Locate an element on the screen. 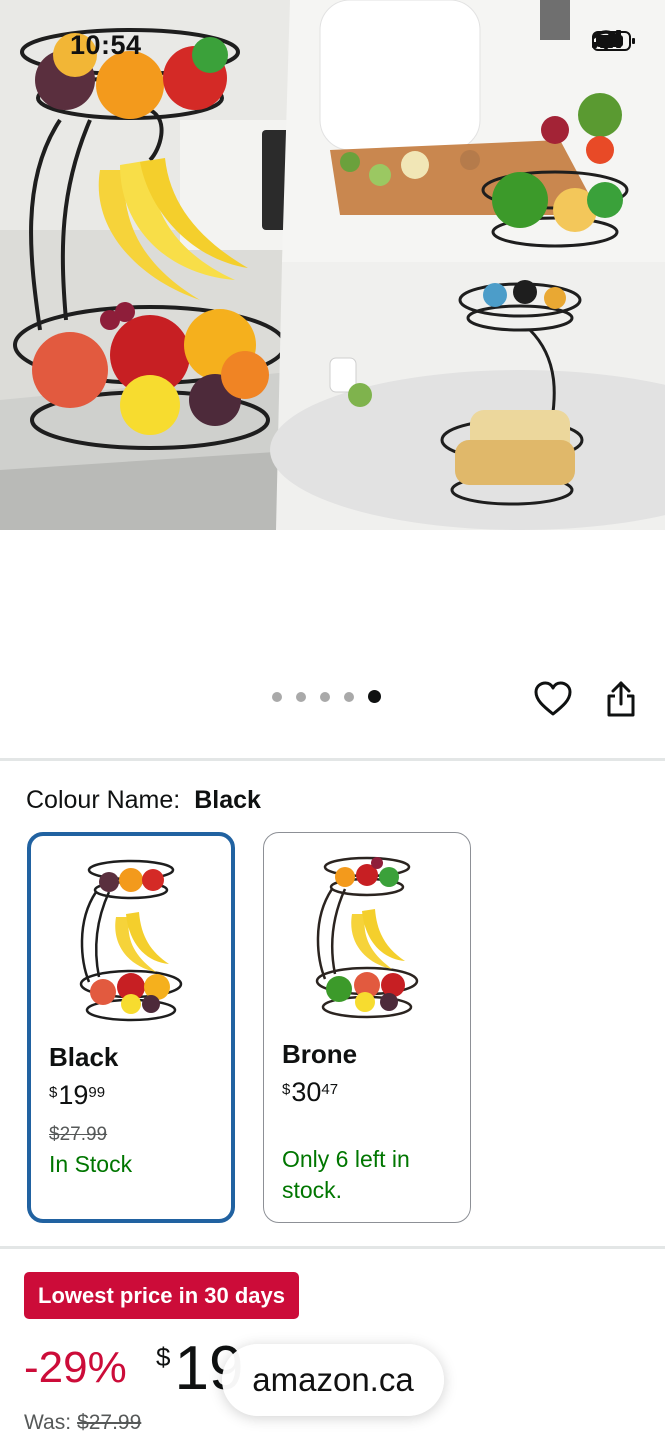 The image size is (665, 1440). price-fraction: 47 is located at coordinates (330, 1089).